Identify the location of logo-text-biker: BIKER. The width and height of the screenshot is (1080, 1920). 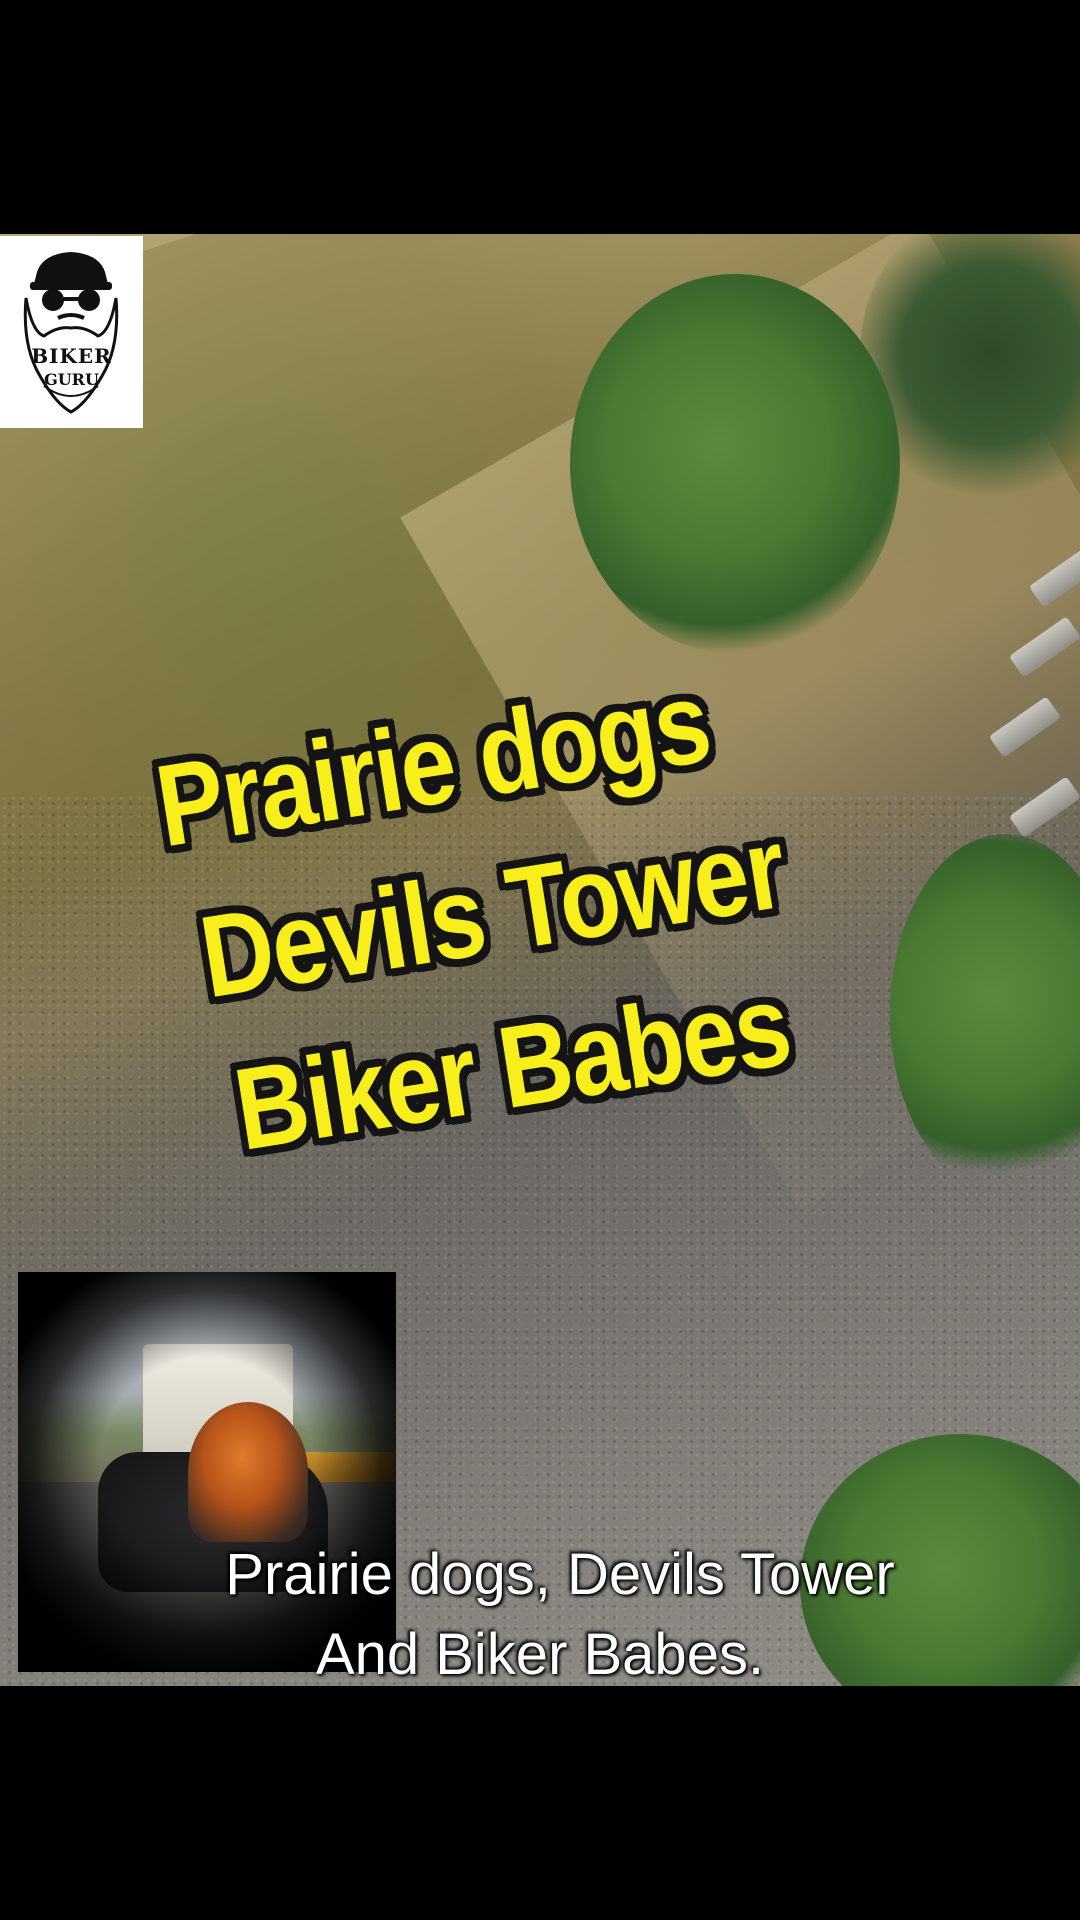
(71, 356).